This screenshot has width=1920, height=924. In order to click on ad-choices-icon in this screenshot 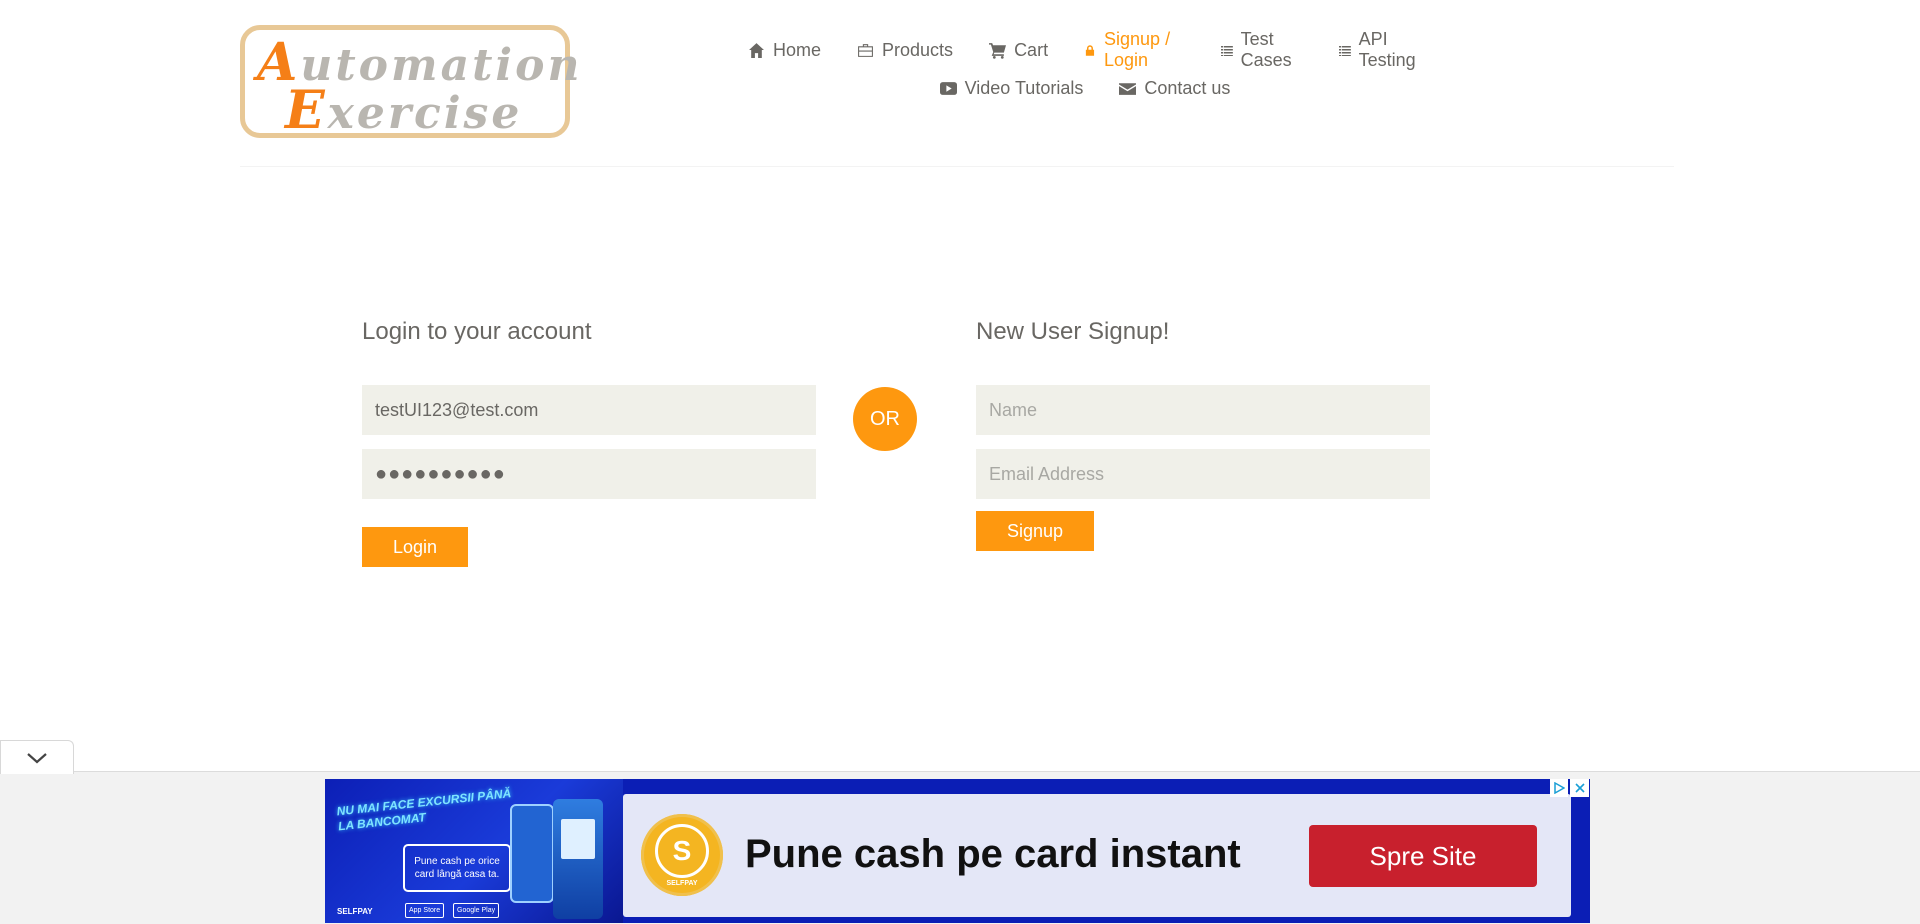, I will do `click(1559, 788)`.